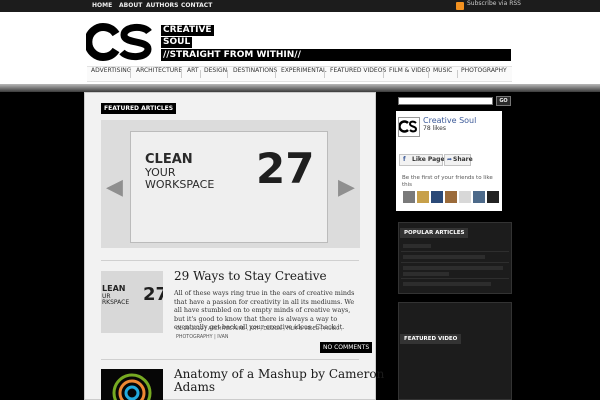  What do you see at coordinates (346, 347) in the screenshot?
I see `comments-badge: No Comments` at bounding box center [346, 347].